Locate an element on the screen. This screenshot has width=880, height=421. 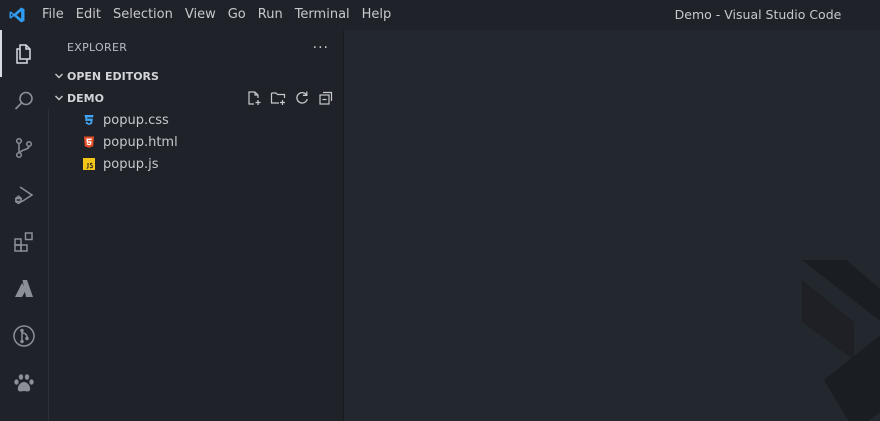
git-graph-icon is located at coordinates (23, 335).